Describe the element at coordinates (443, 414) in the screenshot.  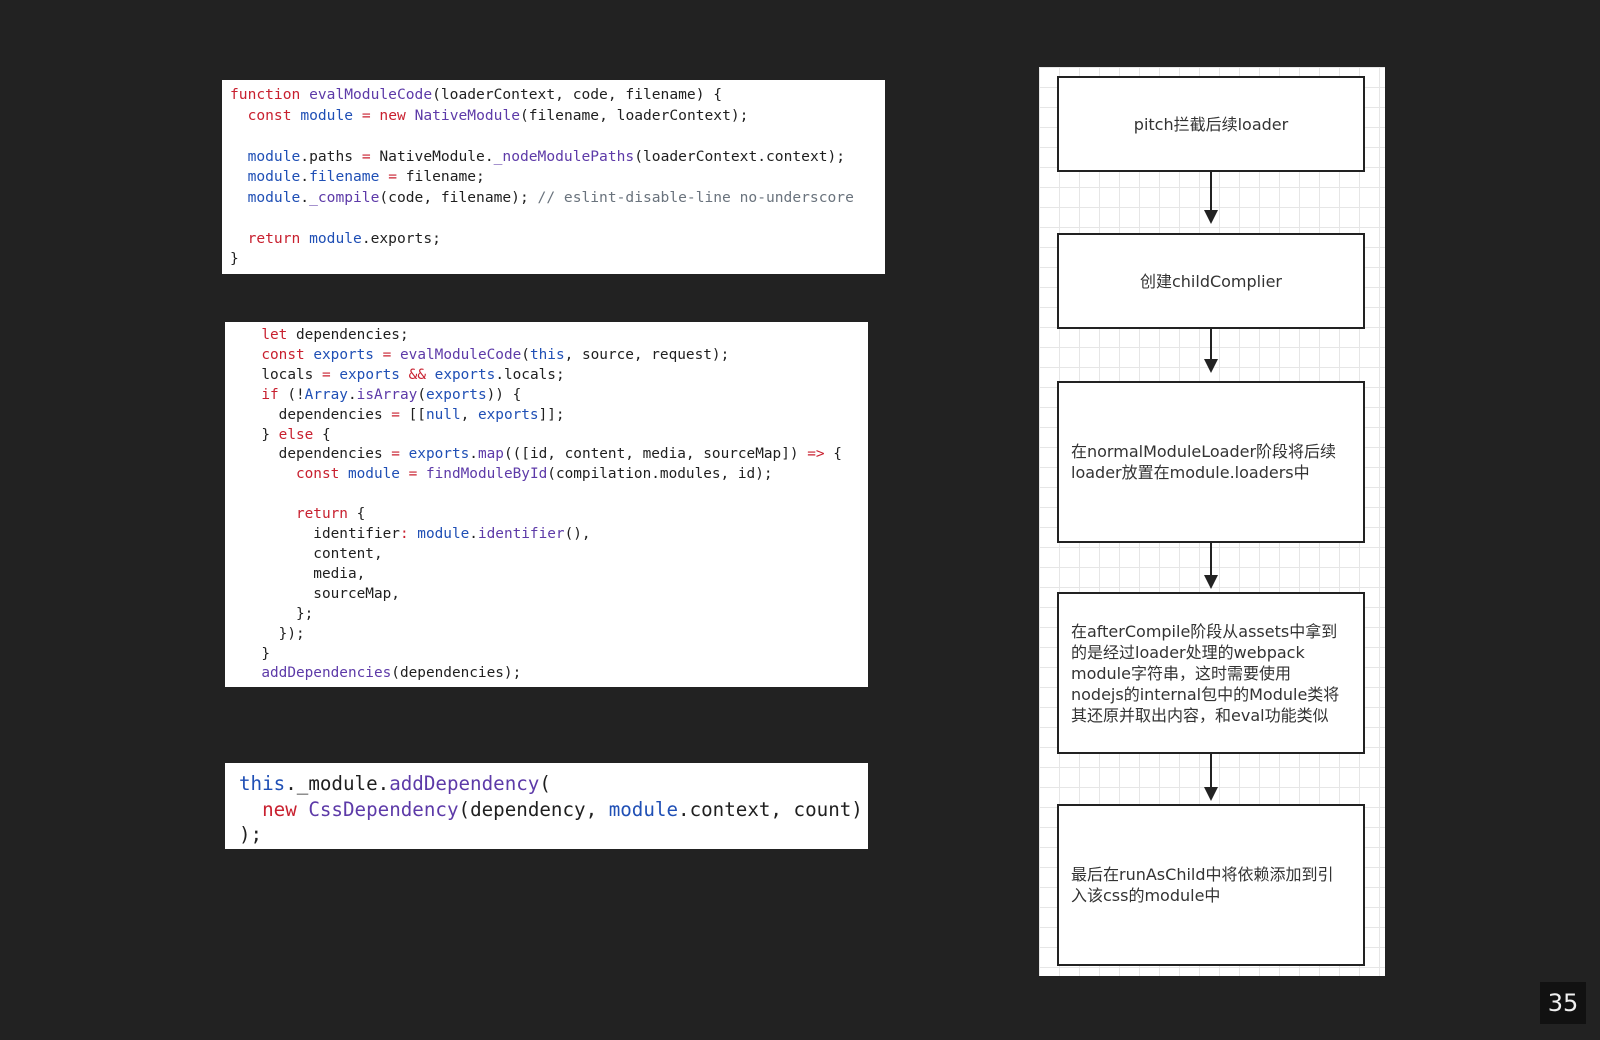
I see `code-token: null` at that location.